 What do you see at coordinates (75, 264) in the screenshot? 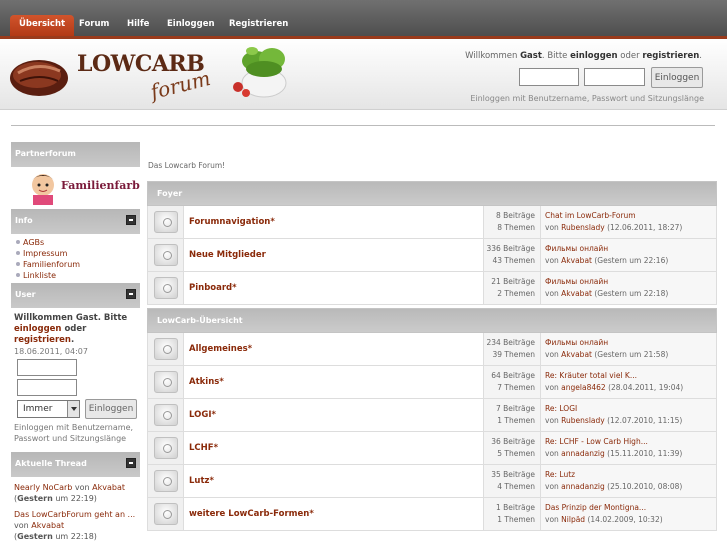
I see `info-link-familienforum: Familienforum` at bounding box center [75, 264].